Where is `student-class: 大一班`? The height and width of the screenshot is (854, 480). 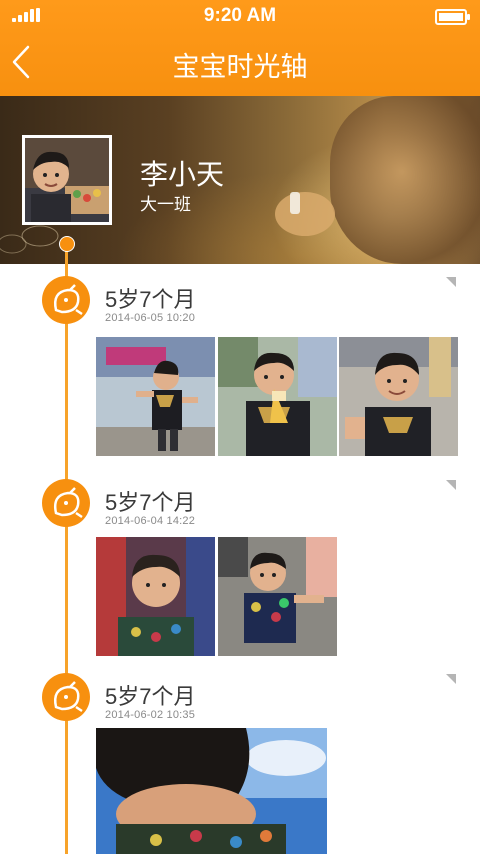 student-class: 大一班 is located at coordinates (165, 204).